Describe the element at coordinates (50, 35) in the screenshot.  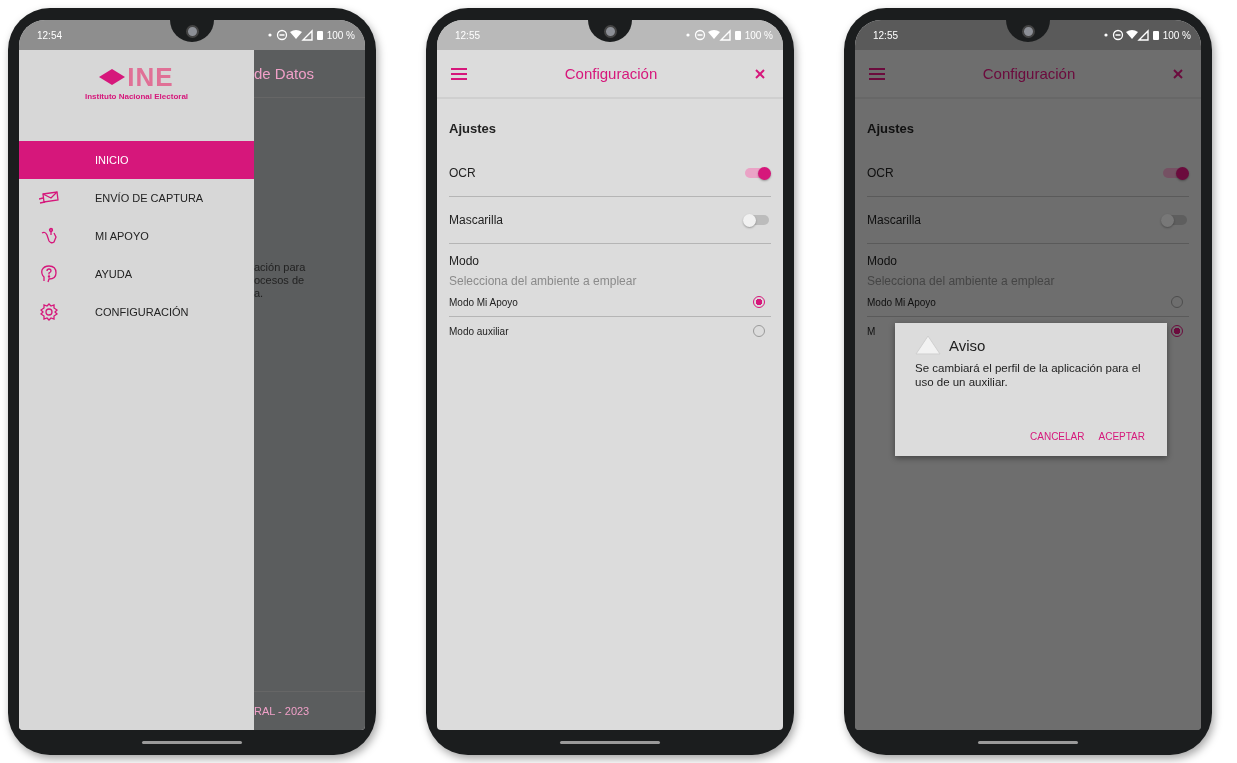
I see `status-time: 12:54` at that location.